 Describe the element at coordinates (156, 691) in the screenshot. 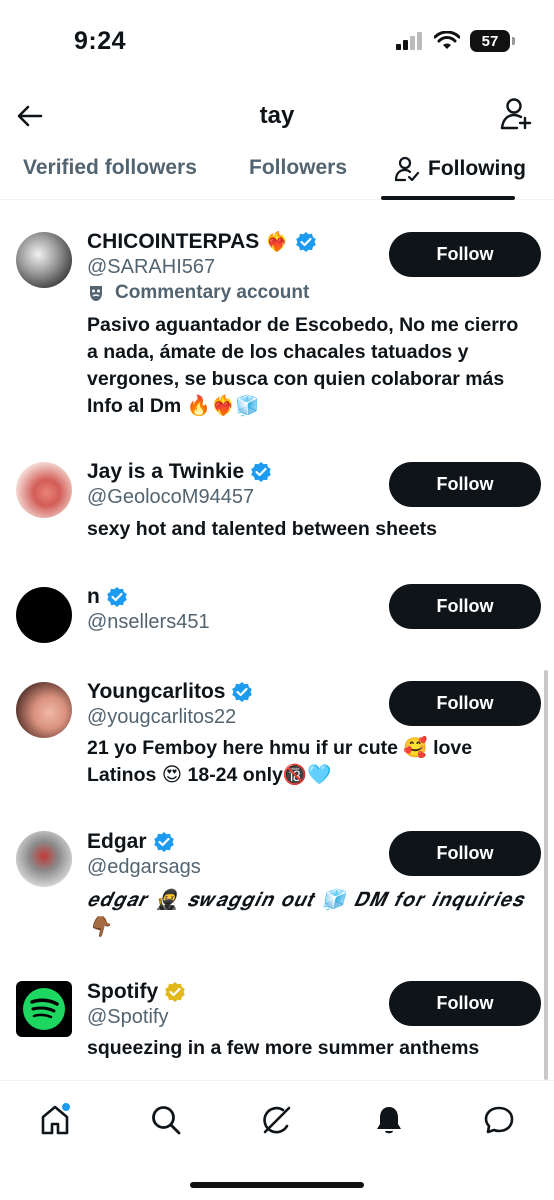

I see `user-name: Youngcarlitos` at that location.